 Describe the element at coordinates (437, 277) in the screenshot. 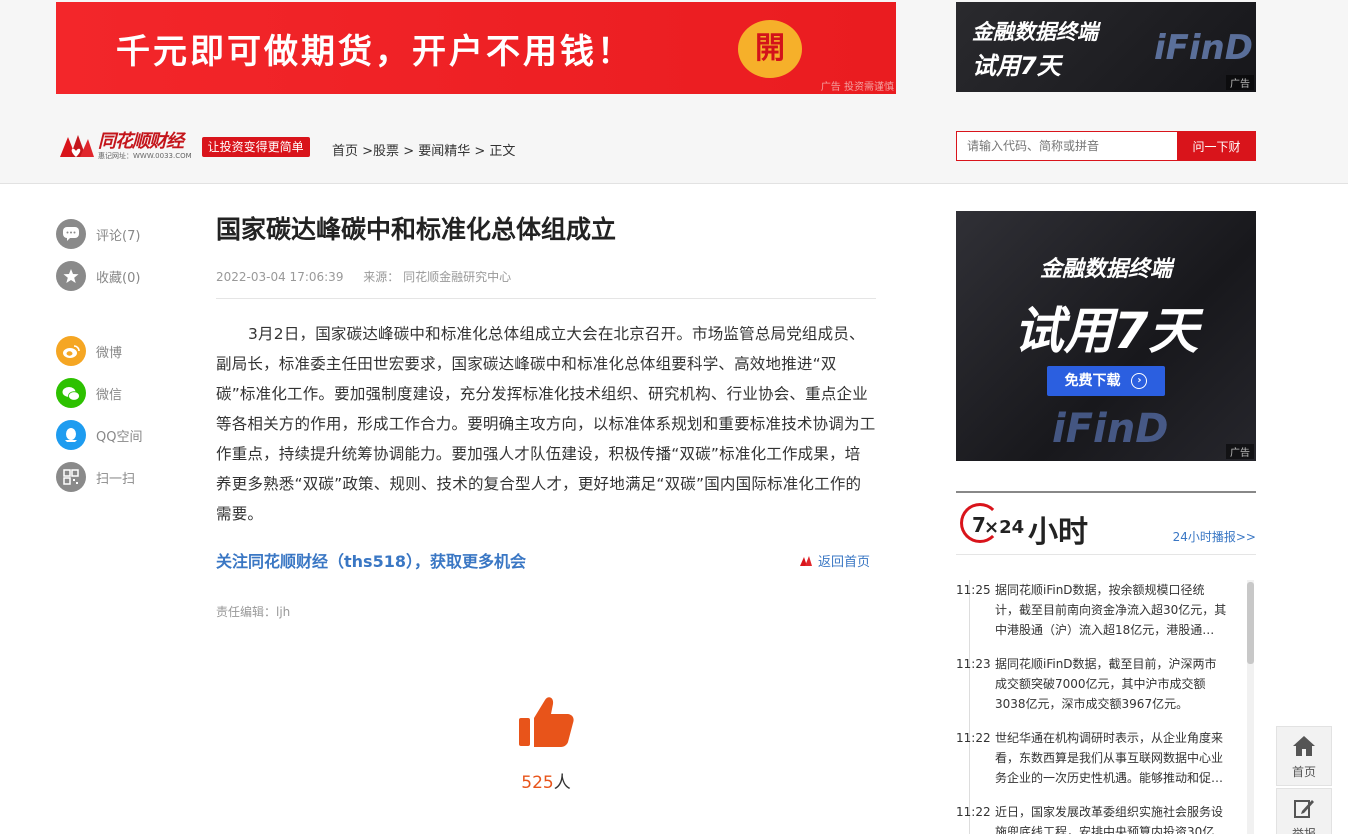

I see `article-source: 来源： 同花顺金融研究中心` at that location.